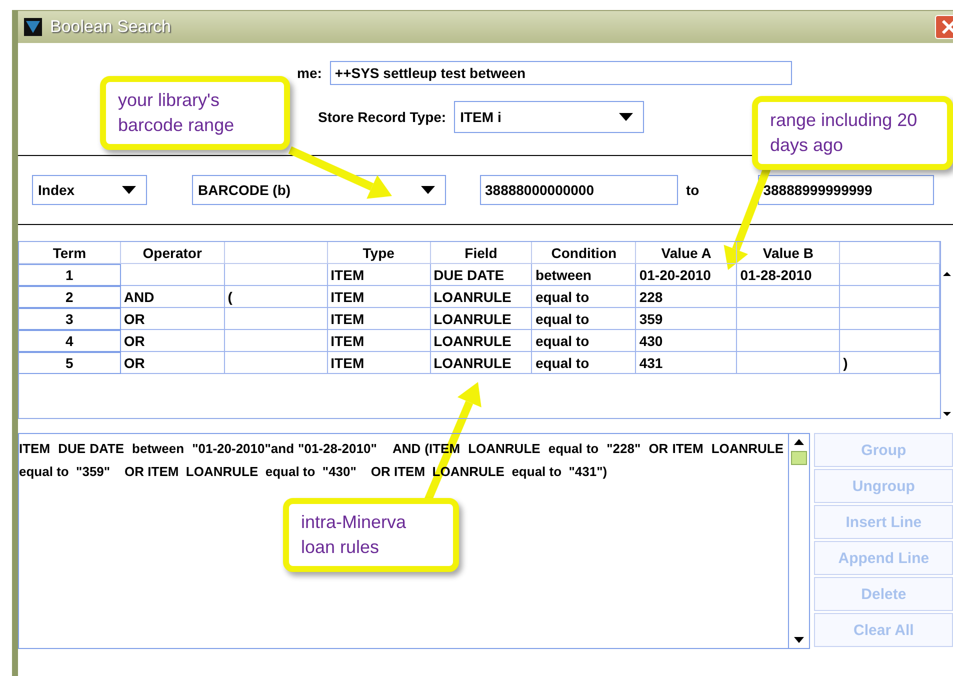 The height and width of the screenshot is (676, 953). I want to click on column-header: Operator, so click(172, 253).